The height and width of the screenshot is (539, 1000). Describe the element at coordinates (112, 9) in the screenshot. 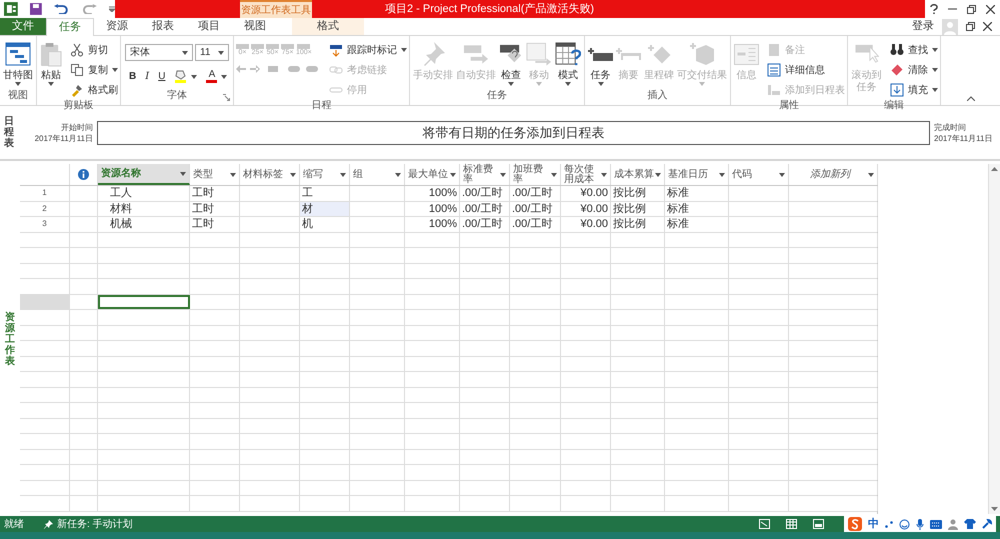

I see `customize-toolbar-icon` at that location.